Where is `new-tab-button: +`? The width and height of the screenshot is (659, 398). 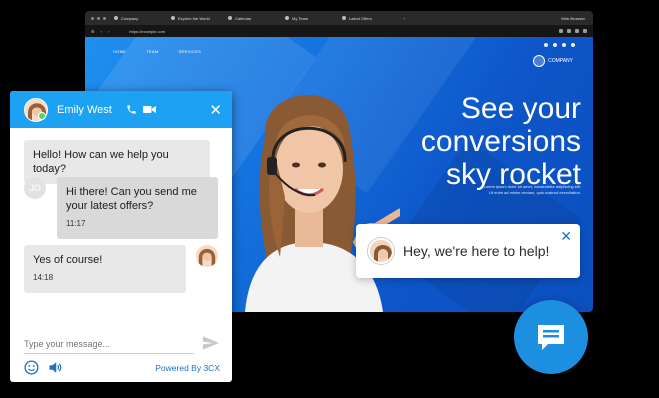
new-tab-button: + is located at coordinates (404, 18).